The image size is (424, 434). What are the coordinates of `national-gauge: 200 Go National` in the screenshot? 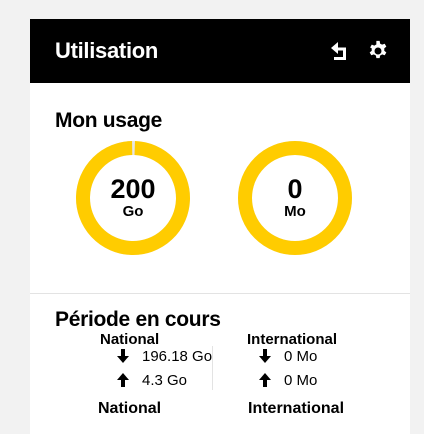 It's located at (133, 243).